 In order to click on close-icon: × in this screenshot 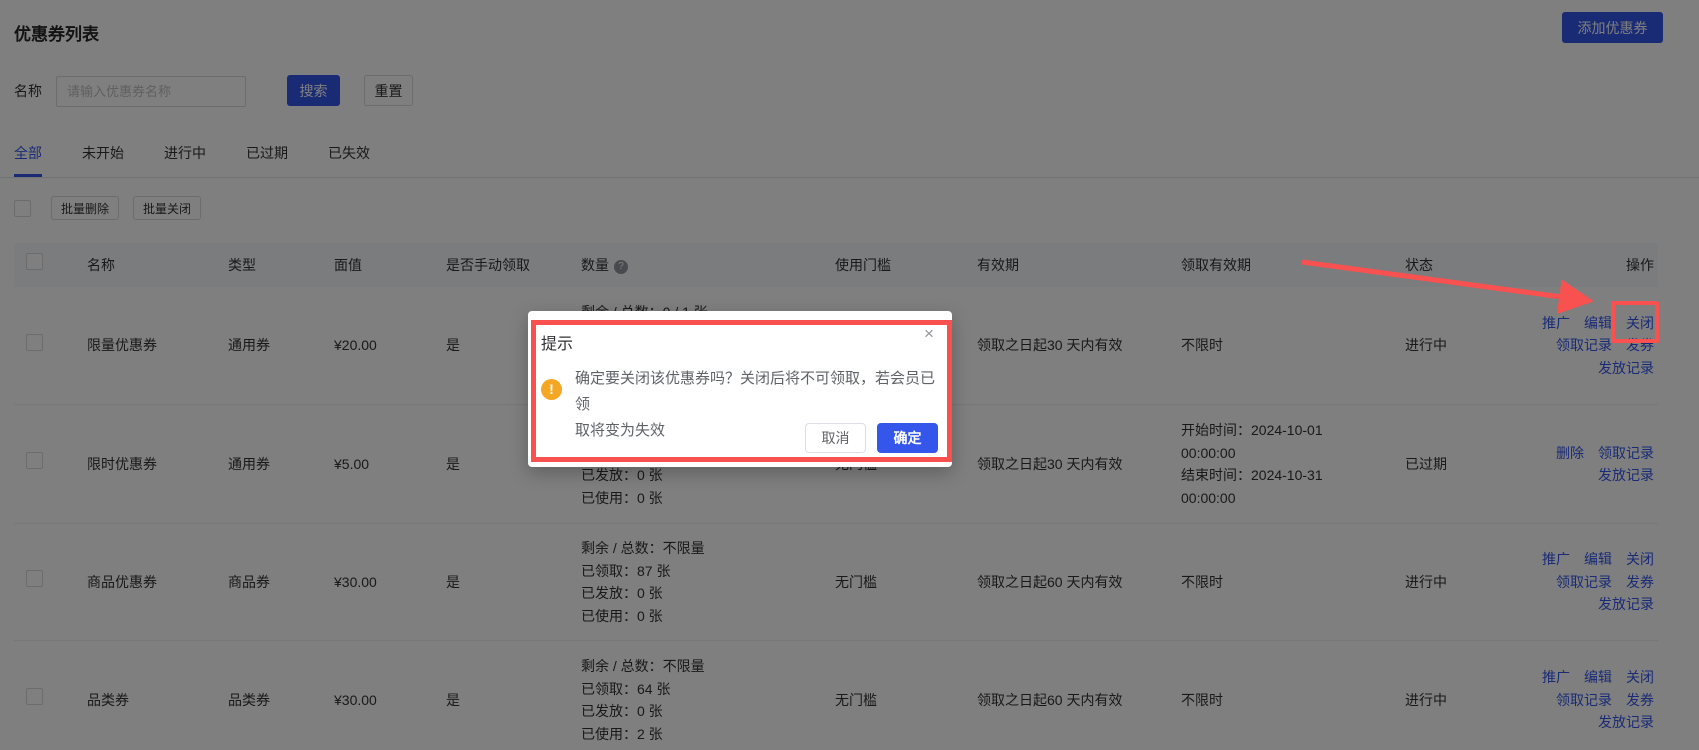, I will do `click(929, 334)`.